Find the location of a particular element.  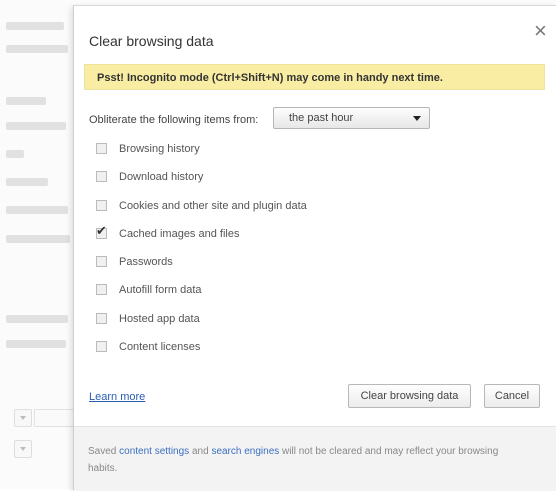

checkbox-label: Autofill form data is located at coordinates (160, 290).